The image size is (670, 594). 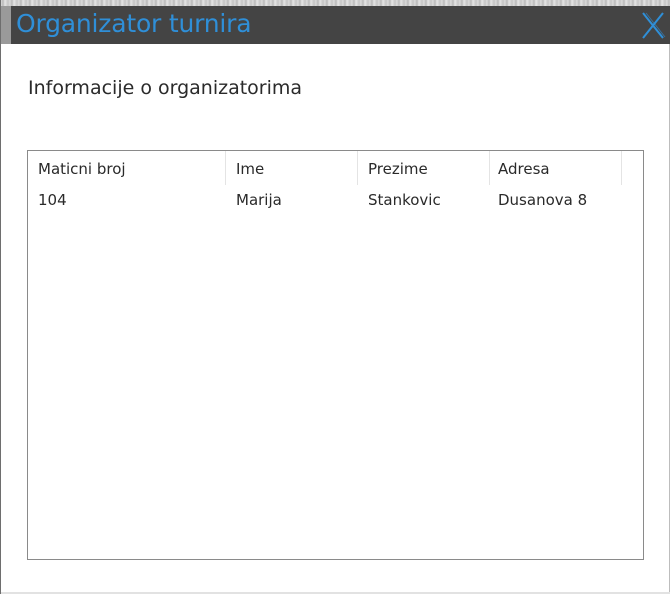 What do you see at coordinates (424, 168) in the screenshot?
I see `column-header-prezime: Prezime` at bounding box center [424, 168].